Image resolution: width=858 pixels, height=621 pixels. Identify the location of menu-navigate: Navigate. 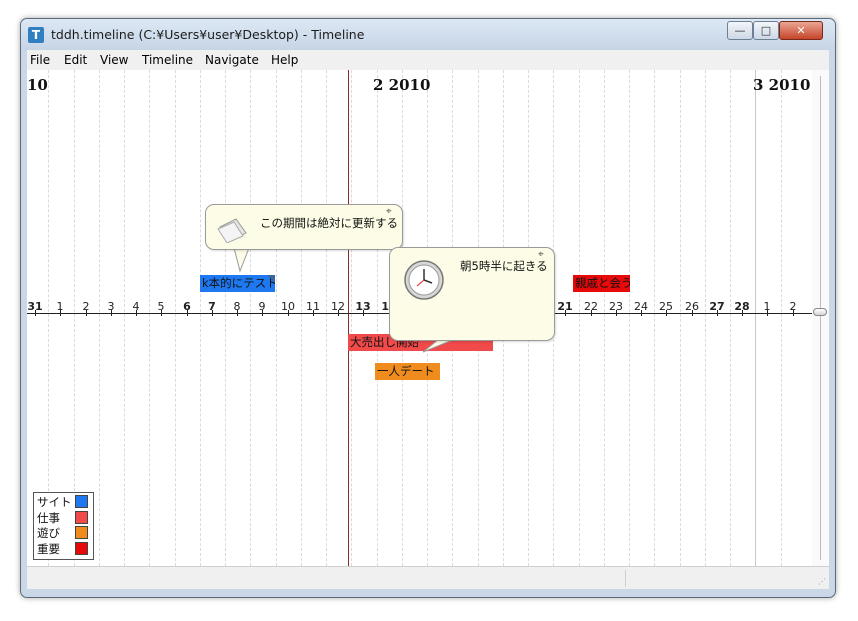
(232, 60).